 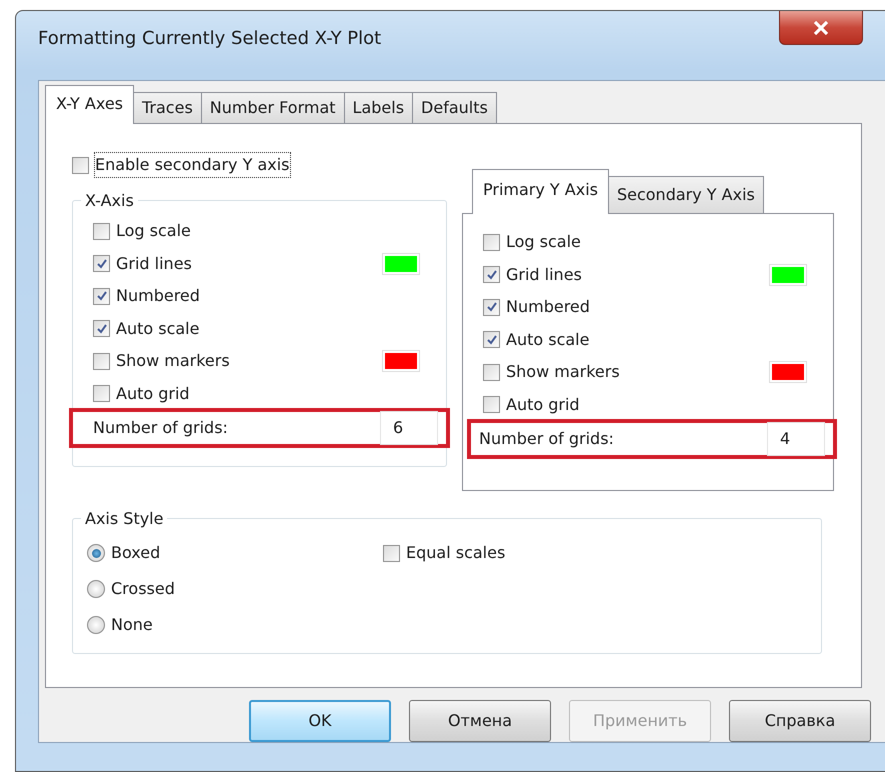 I want to click on tab: Primary Y Axis, so click(x=540, y=191).